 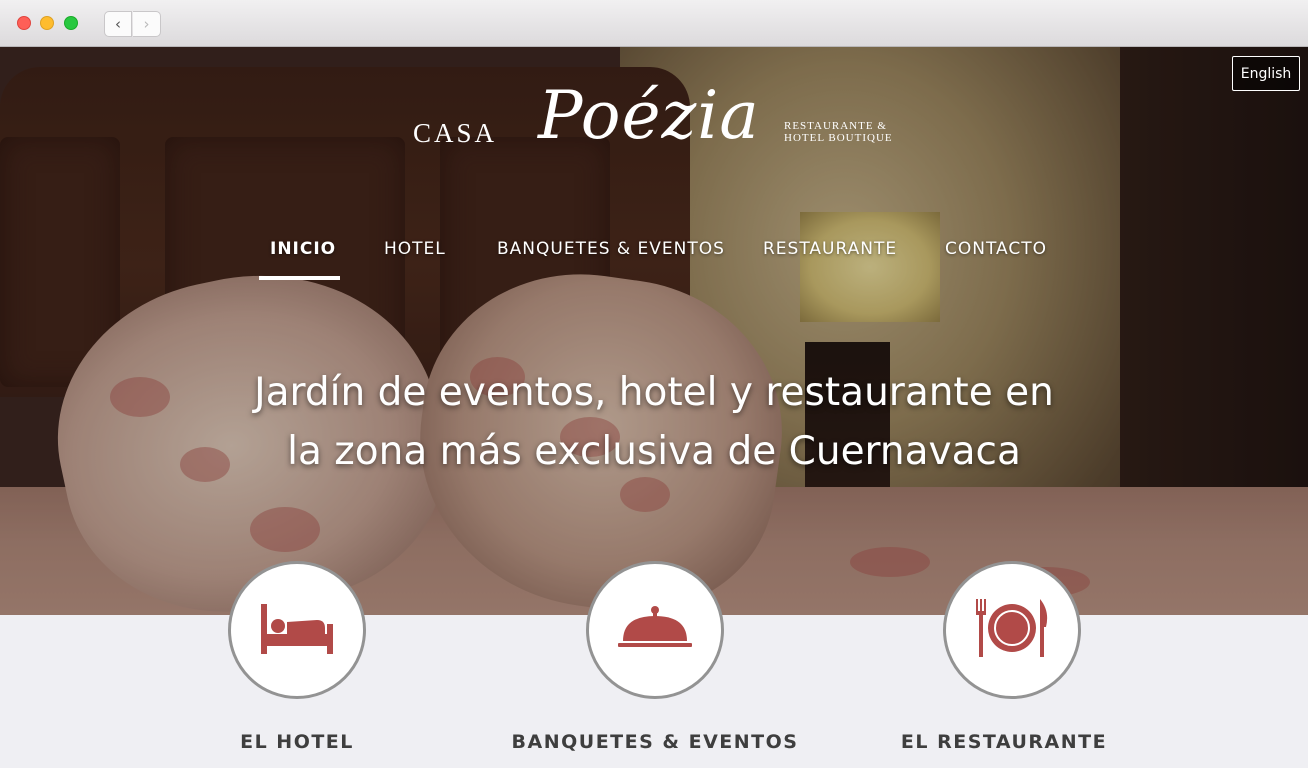 I want to click on maximize-window-button, so click(x=71, y=23).